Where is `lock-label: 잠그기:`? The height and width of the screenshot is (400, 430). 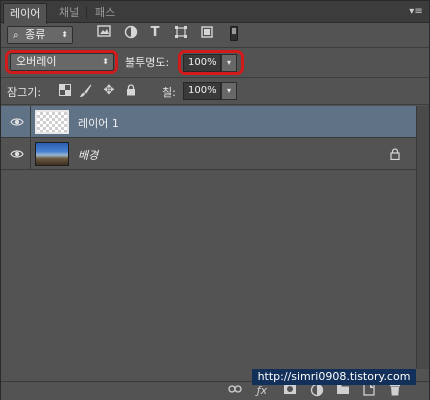 lock-label: 잠그기: is located at coordinates (24, 92).